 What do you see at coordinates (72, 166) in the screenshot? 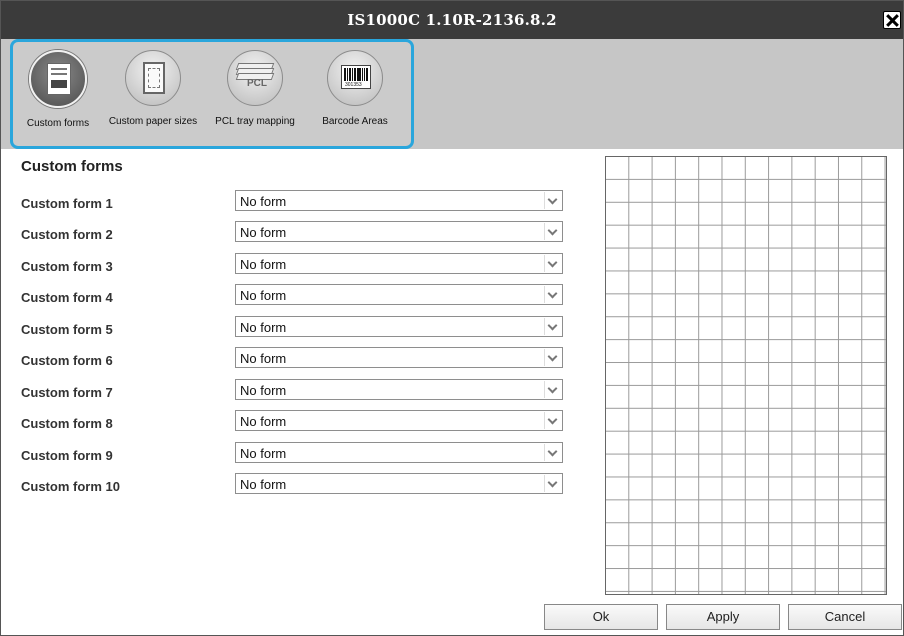
I see `section-title: Custom forms` at bounding box center [72, 166].